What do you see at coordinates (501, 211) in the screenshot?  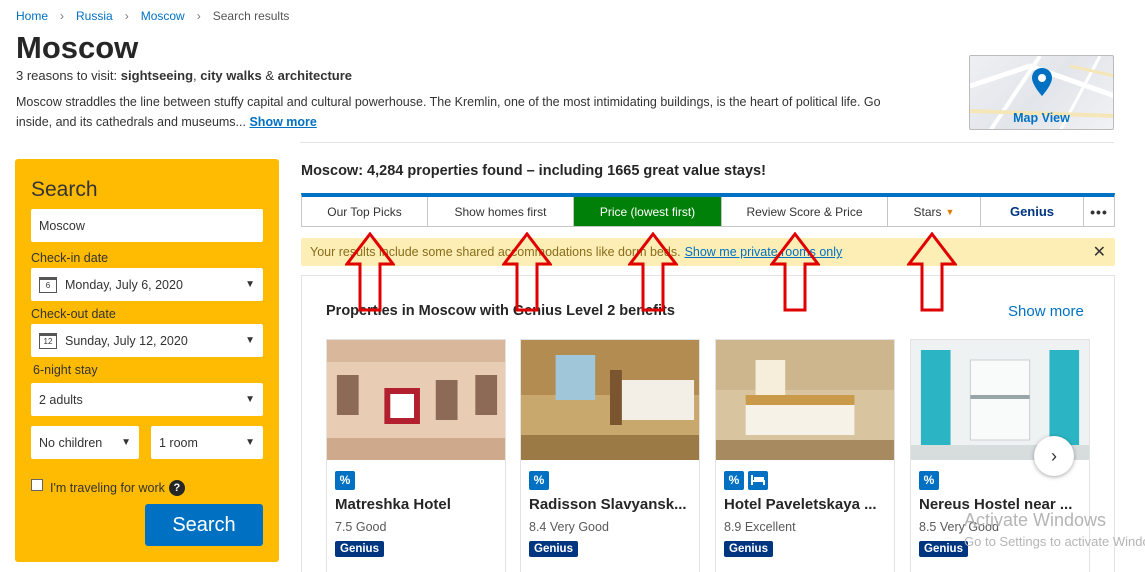 I see `sort-tab-homes-first: Show homes first` at bounding box center [501, 211].